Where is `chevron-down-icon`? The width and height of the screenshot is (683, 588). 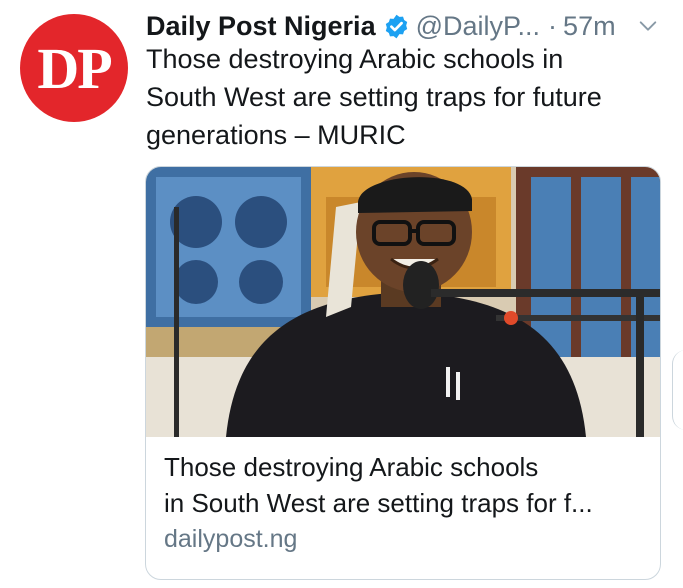 chevron-down-icon is located at coordinates (648, 26).